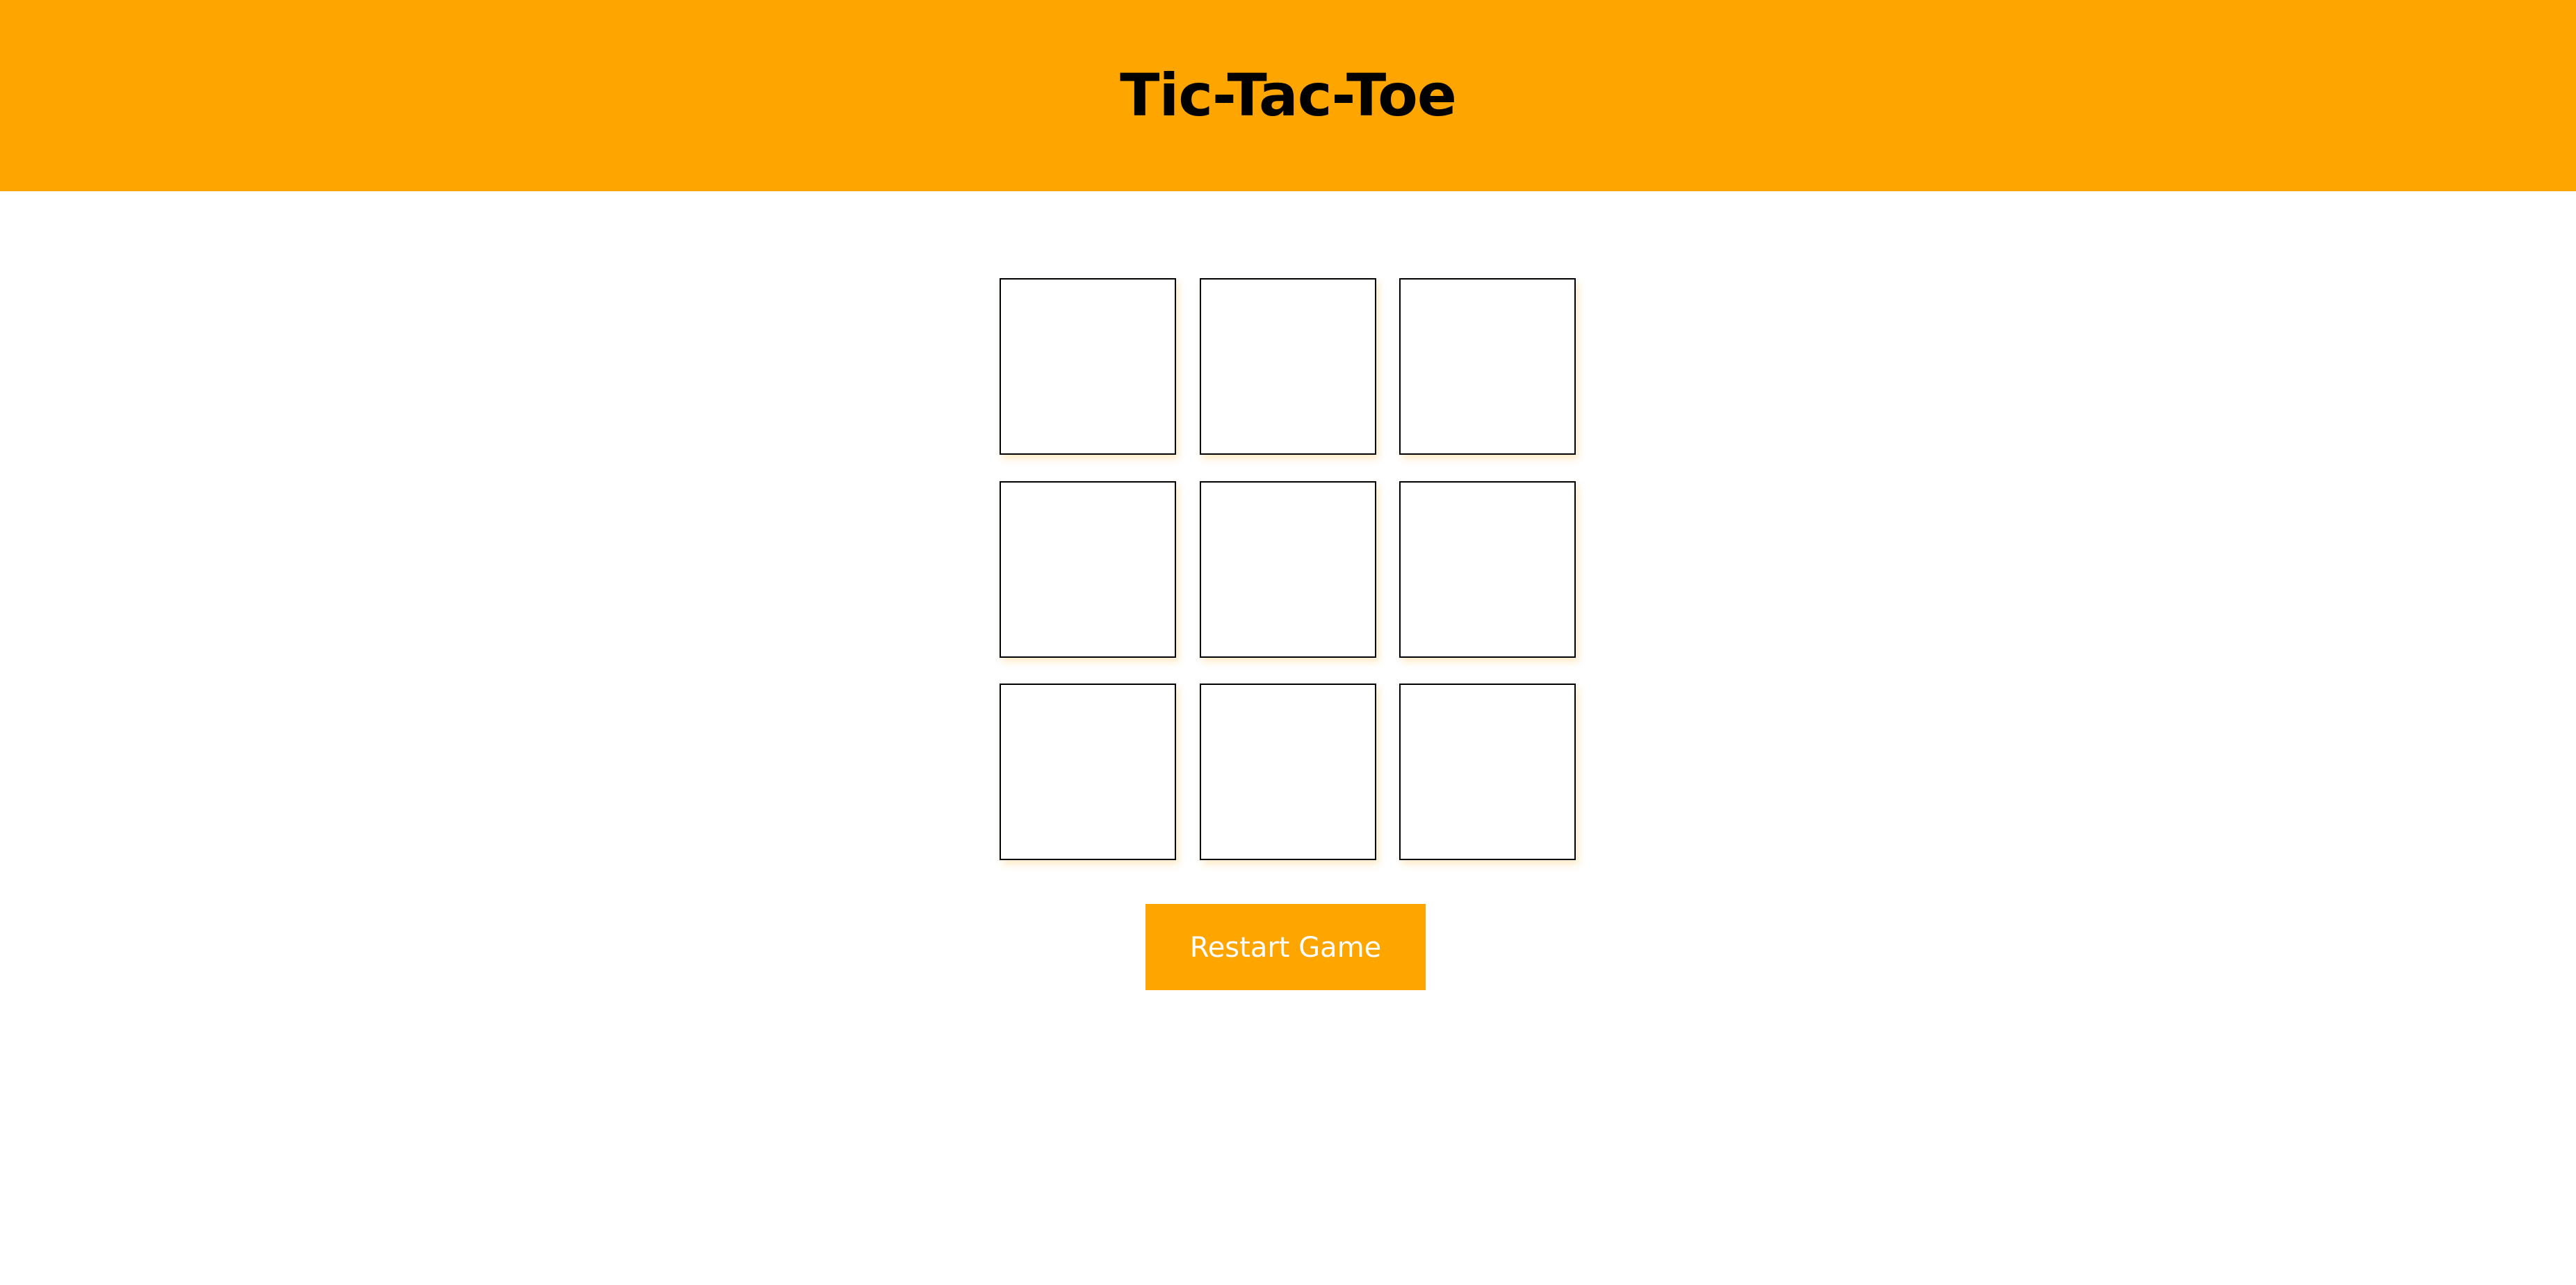 Image resolution: width=2576 pixels, height=1285 pixels. I want to click on page-header: Tic-Tac-Toe, so click(1288, 96).